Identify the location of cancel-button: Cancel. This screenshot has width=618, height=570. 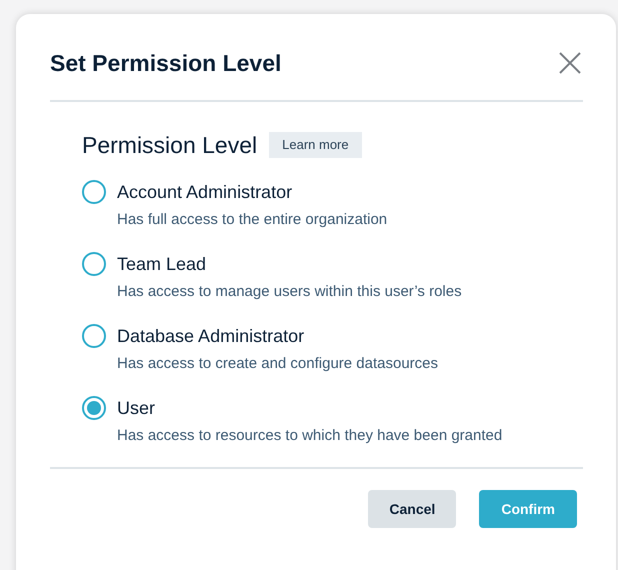
(412, 509).